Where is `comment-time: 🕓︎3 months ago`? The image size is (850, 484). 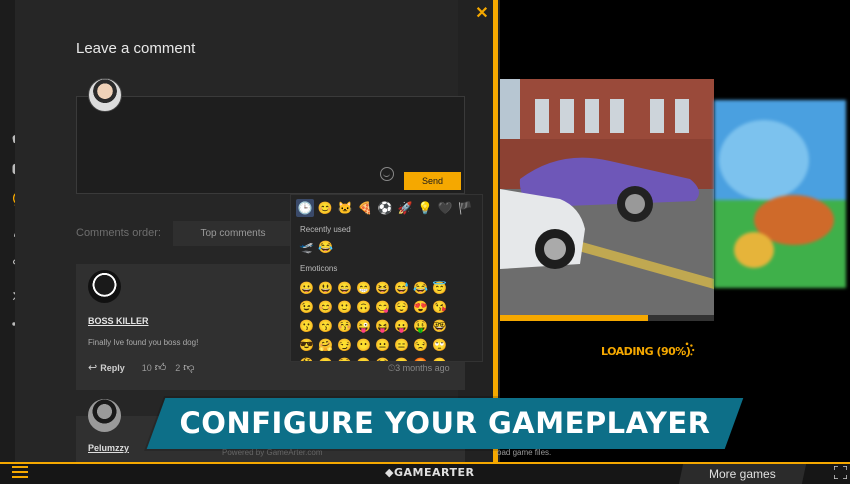 comment-time: 🕓︎3 months ago is located at coordinates (419, 368).